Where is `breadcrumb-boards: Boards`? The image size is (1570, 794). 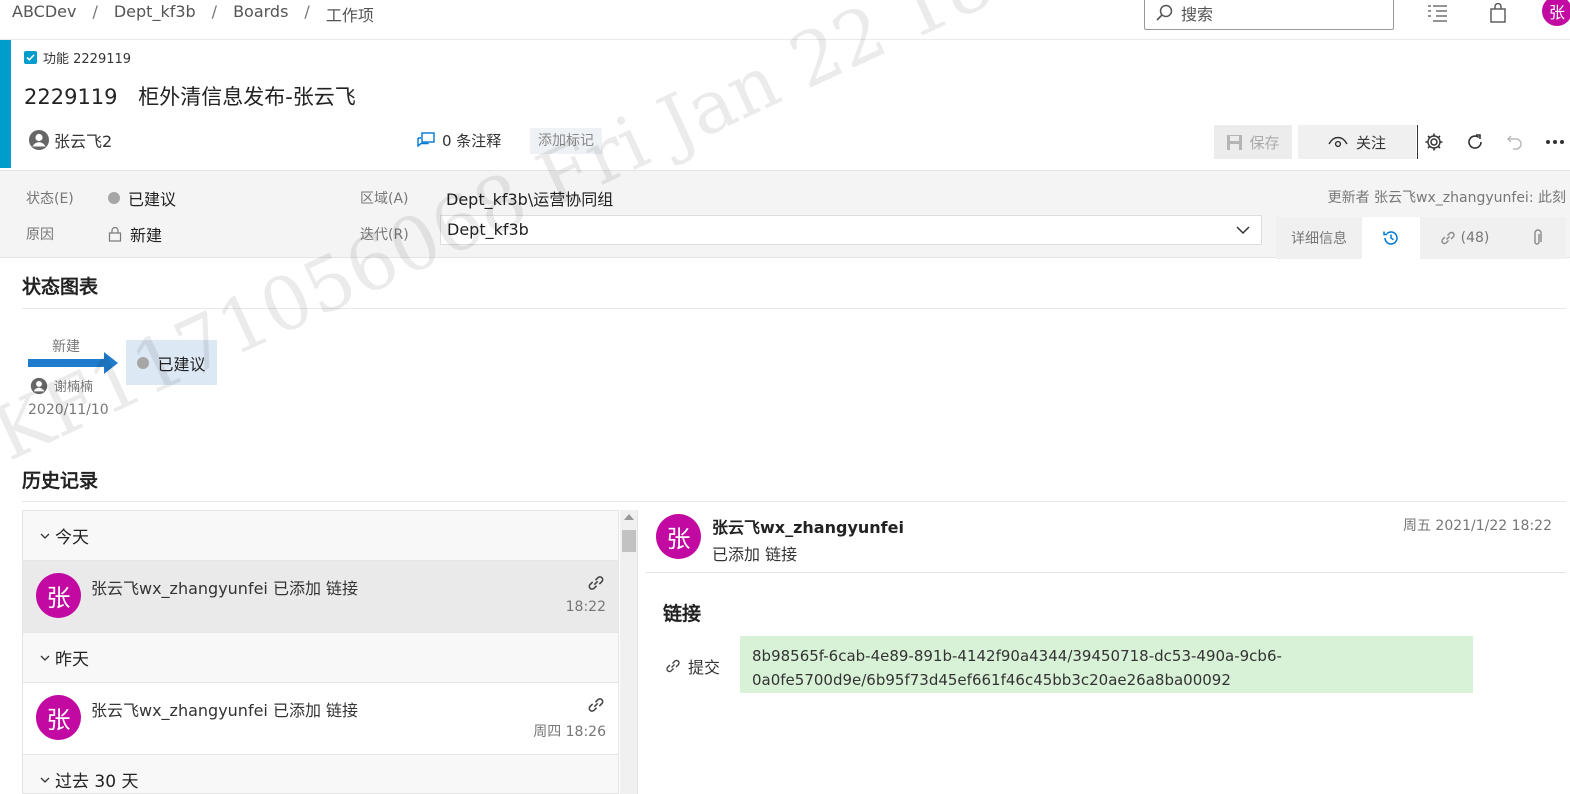
breadcrumb-boards: Boards is located at coordinates (260, 14).